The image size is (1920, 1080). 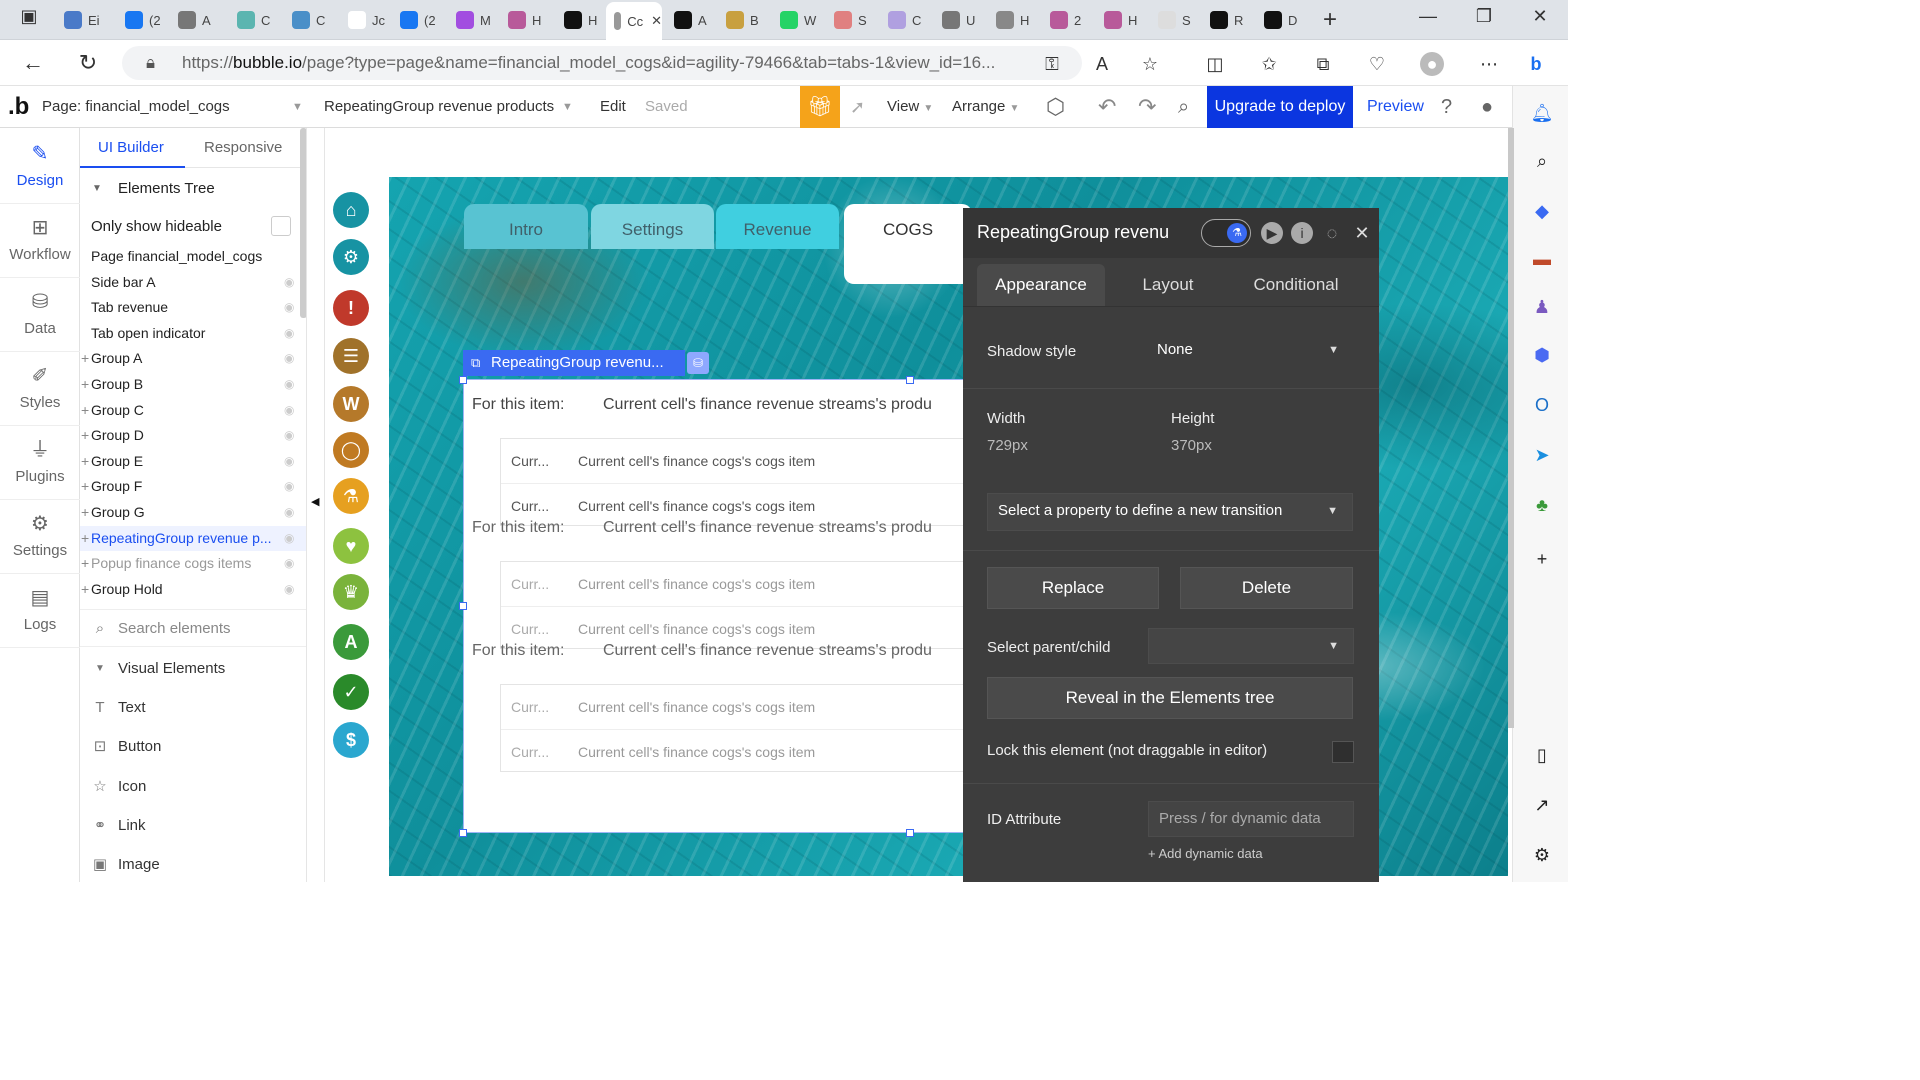 What do you see at coordinates (1055, 107) in the screenshot?
I see `cube-icon: ⬡` at bounding box center [1055, 107].